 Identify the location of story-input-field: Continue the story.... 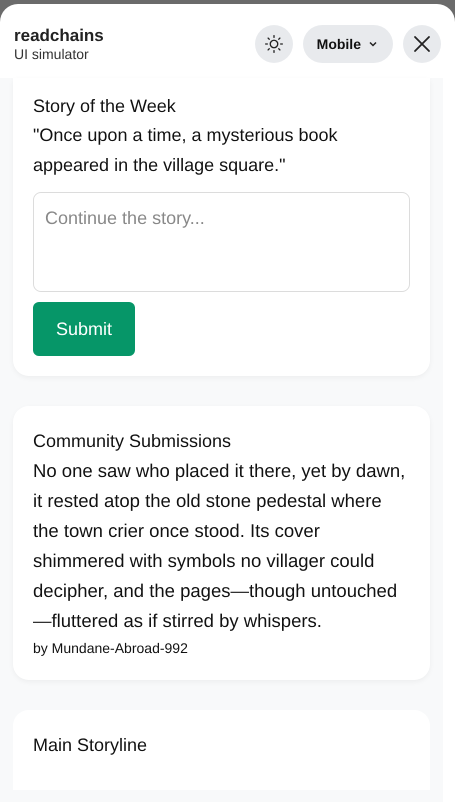
(221, 242).